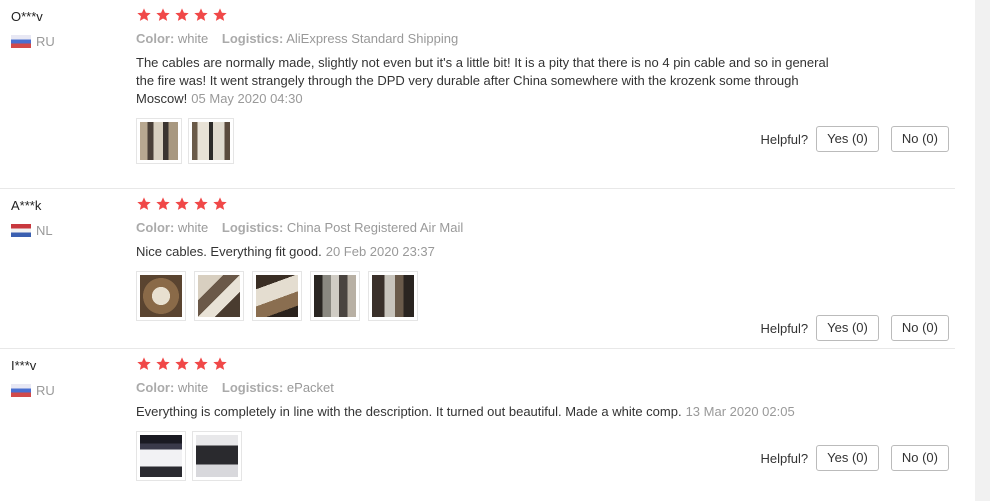 The height and width of the screenshot is (501, 990). Describe the element at coordinates (24, 365) in the screenshot. I see `reviewer-name: I***v` at that location.